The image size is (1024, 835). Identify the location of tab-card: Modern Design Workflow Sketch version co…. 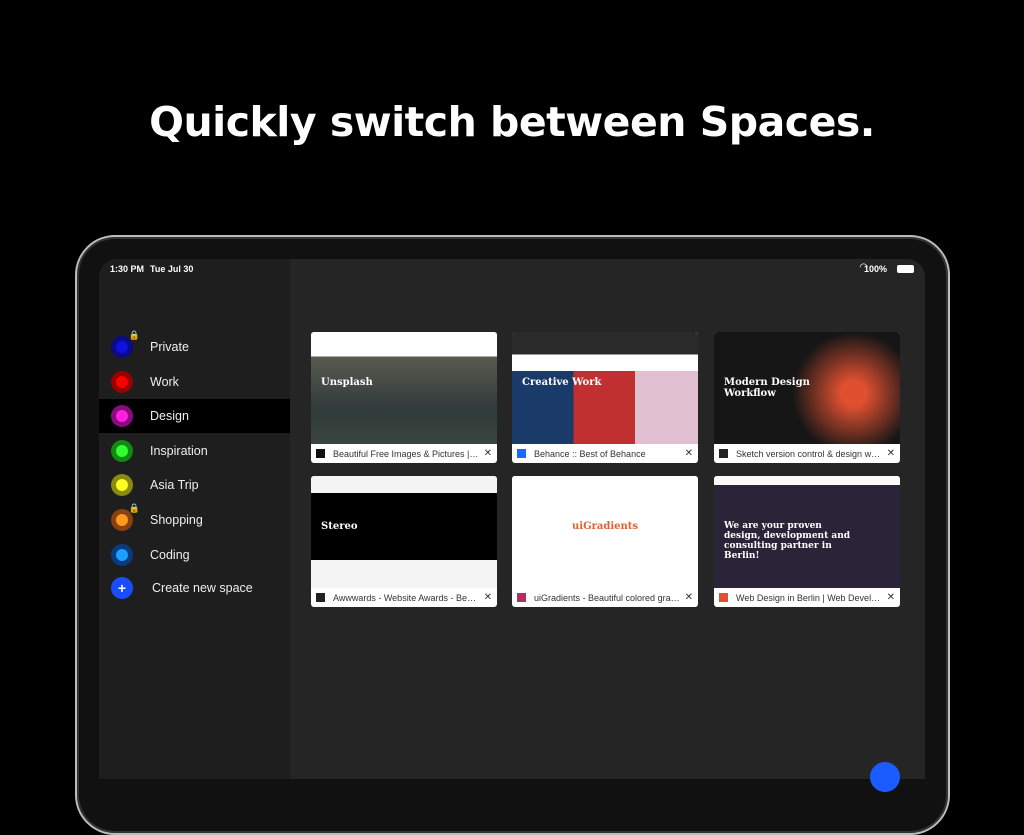
(807, 397).